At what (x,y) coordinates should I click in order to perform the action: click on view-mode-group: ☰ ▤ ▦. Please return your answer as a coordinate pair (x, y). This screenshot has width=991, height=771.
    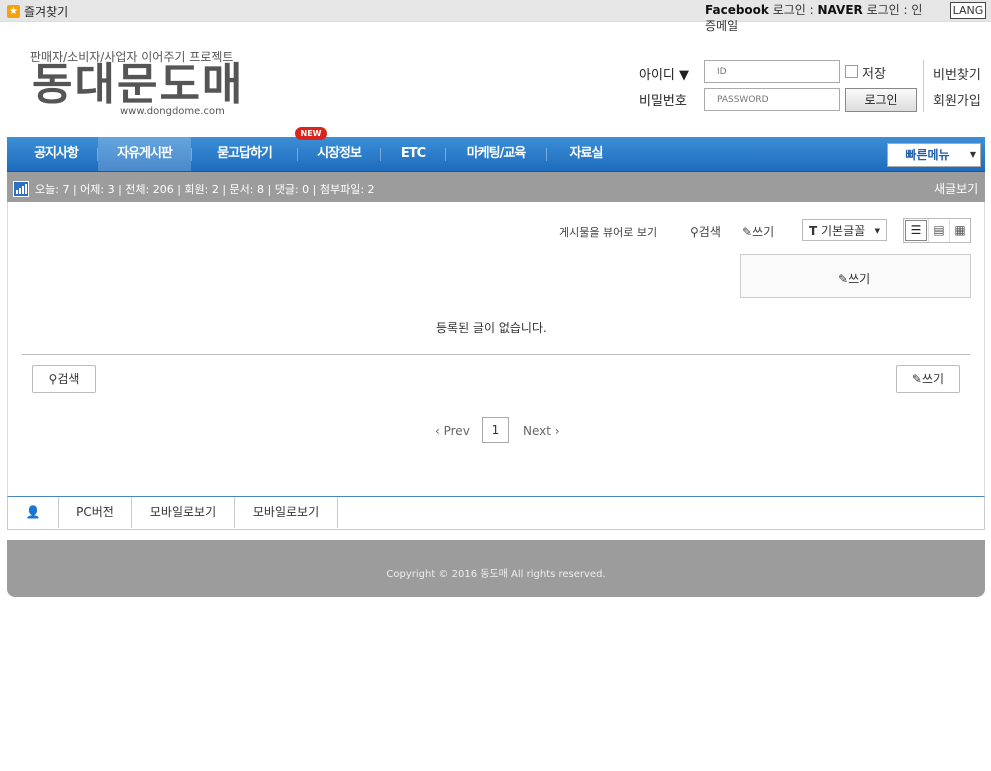
    Looking at the image, I should click on (937, 230).